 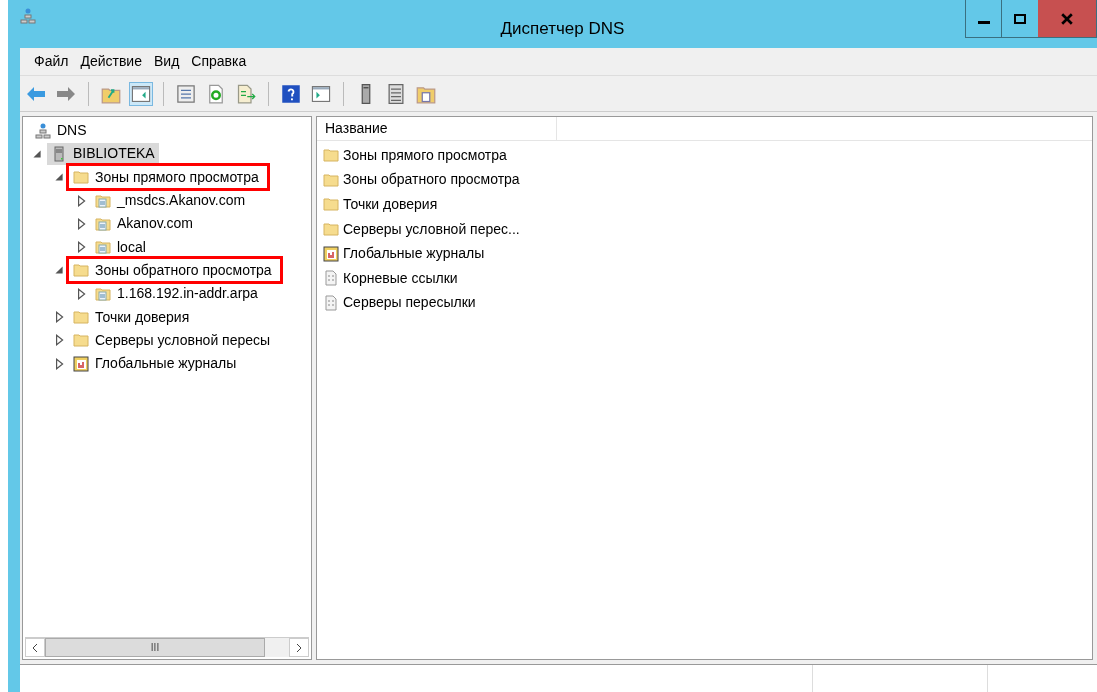 I want to click on tree-item: Точки доверия, so click(x=131, y=317).